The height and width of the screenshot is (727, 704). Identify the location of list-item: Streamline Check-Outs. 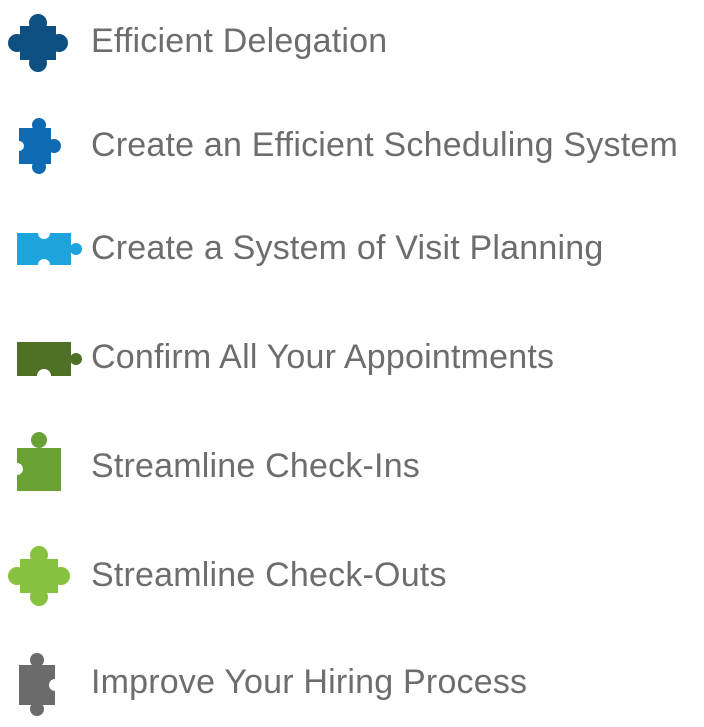
(352, 575).